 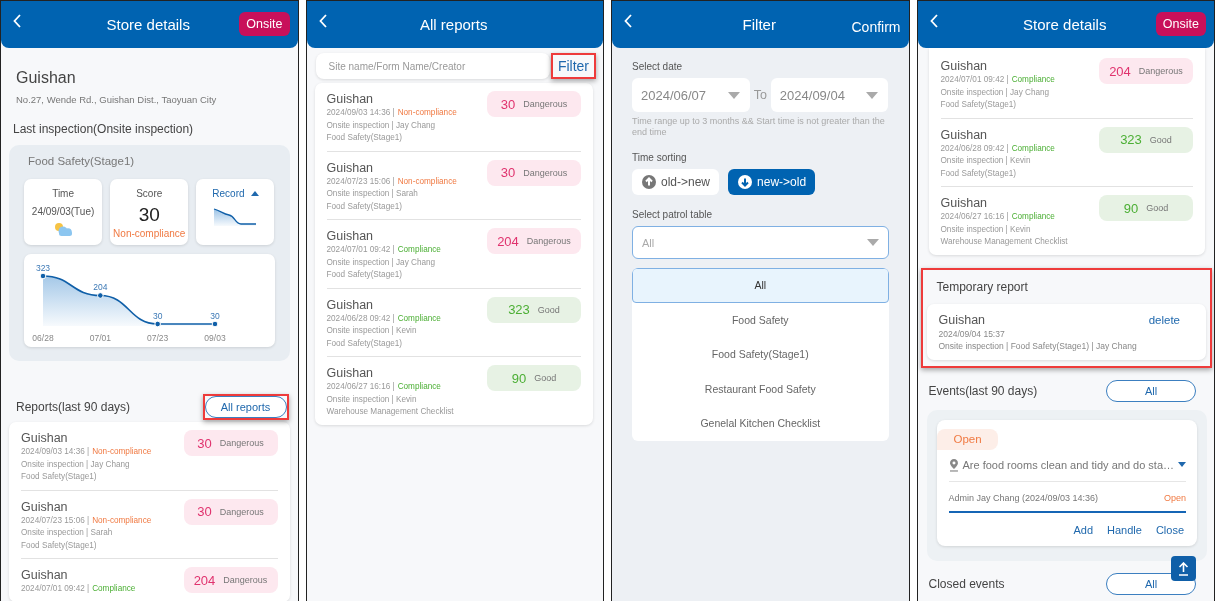 What do you see at coordinates (759, 24) in the screenshot?
I see `screen-title: Filter` at bounding box center [759, 24].